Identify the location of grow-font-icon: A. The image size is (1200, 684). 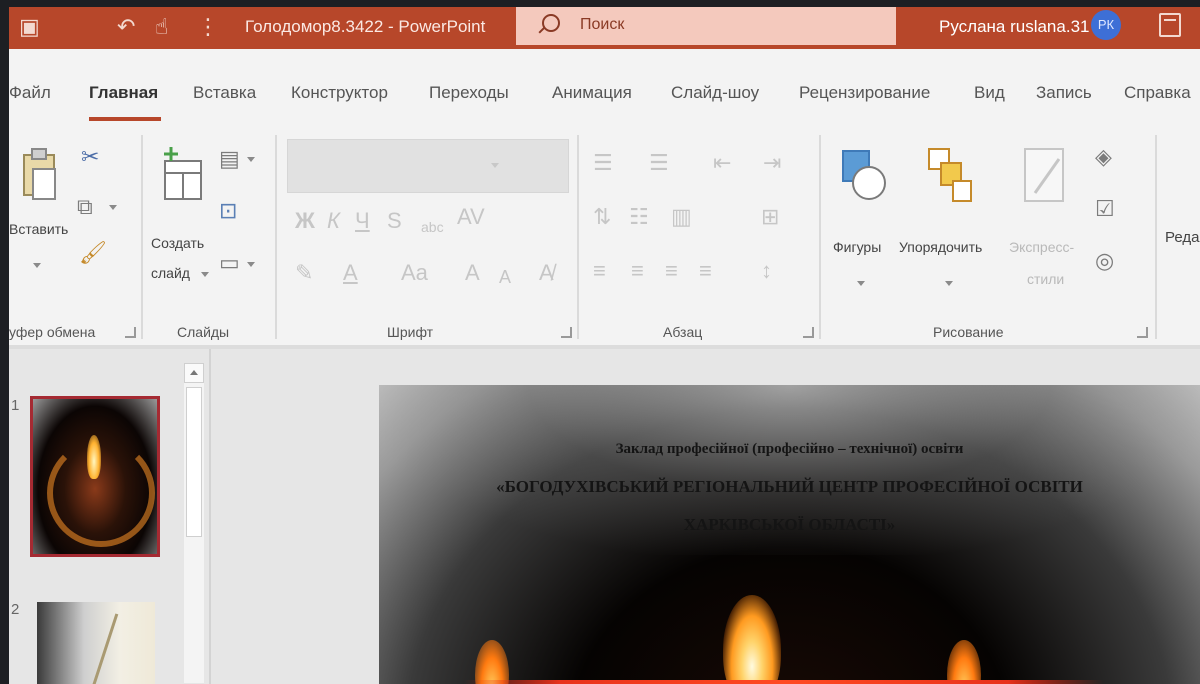
(472, 273).